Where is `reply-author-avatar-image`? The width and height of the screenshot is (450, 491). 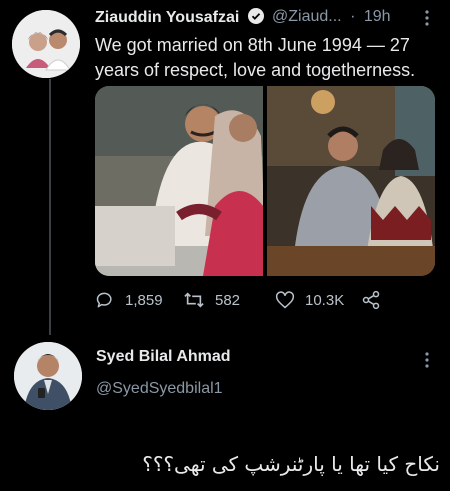 reply-author-avatar-image is located at coordinates (48, 376).